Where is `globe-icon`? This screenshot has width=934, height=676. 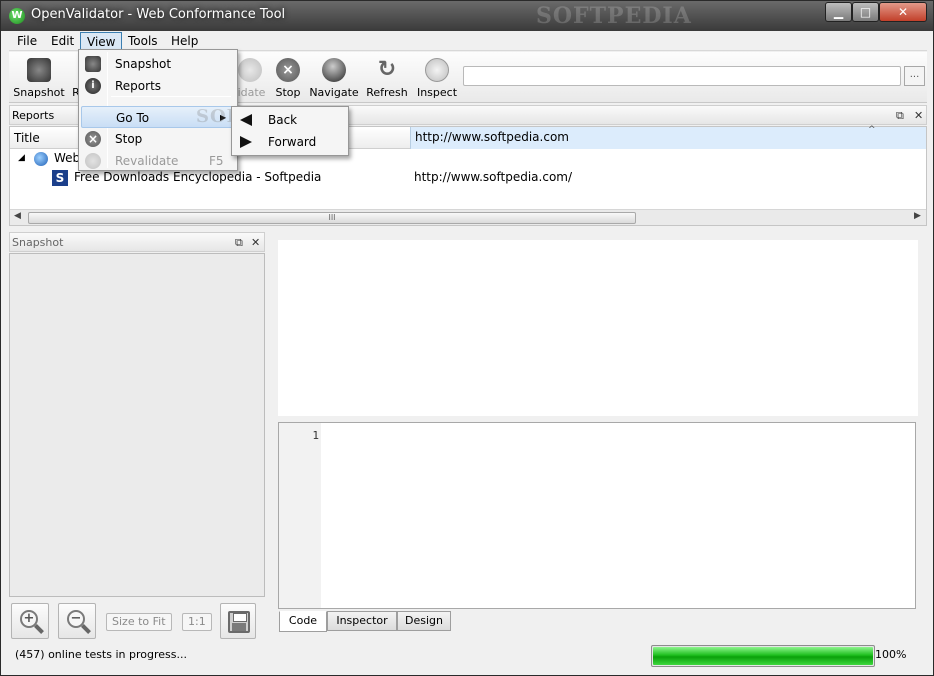
globe-icon is located at coordinates (41, 159).